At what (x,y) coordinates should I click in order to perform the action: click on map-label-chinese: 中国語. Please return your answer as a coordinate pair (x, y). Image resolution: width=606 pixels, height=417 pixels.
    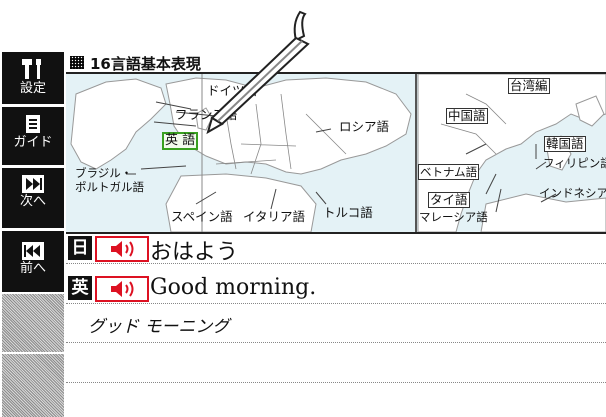
    Looking at the image, I should click on (467, 116).